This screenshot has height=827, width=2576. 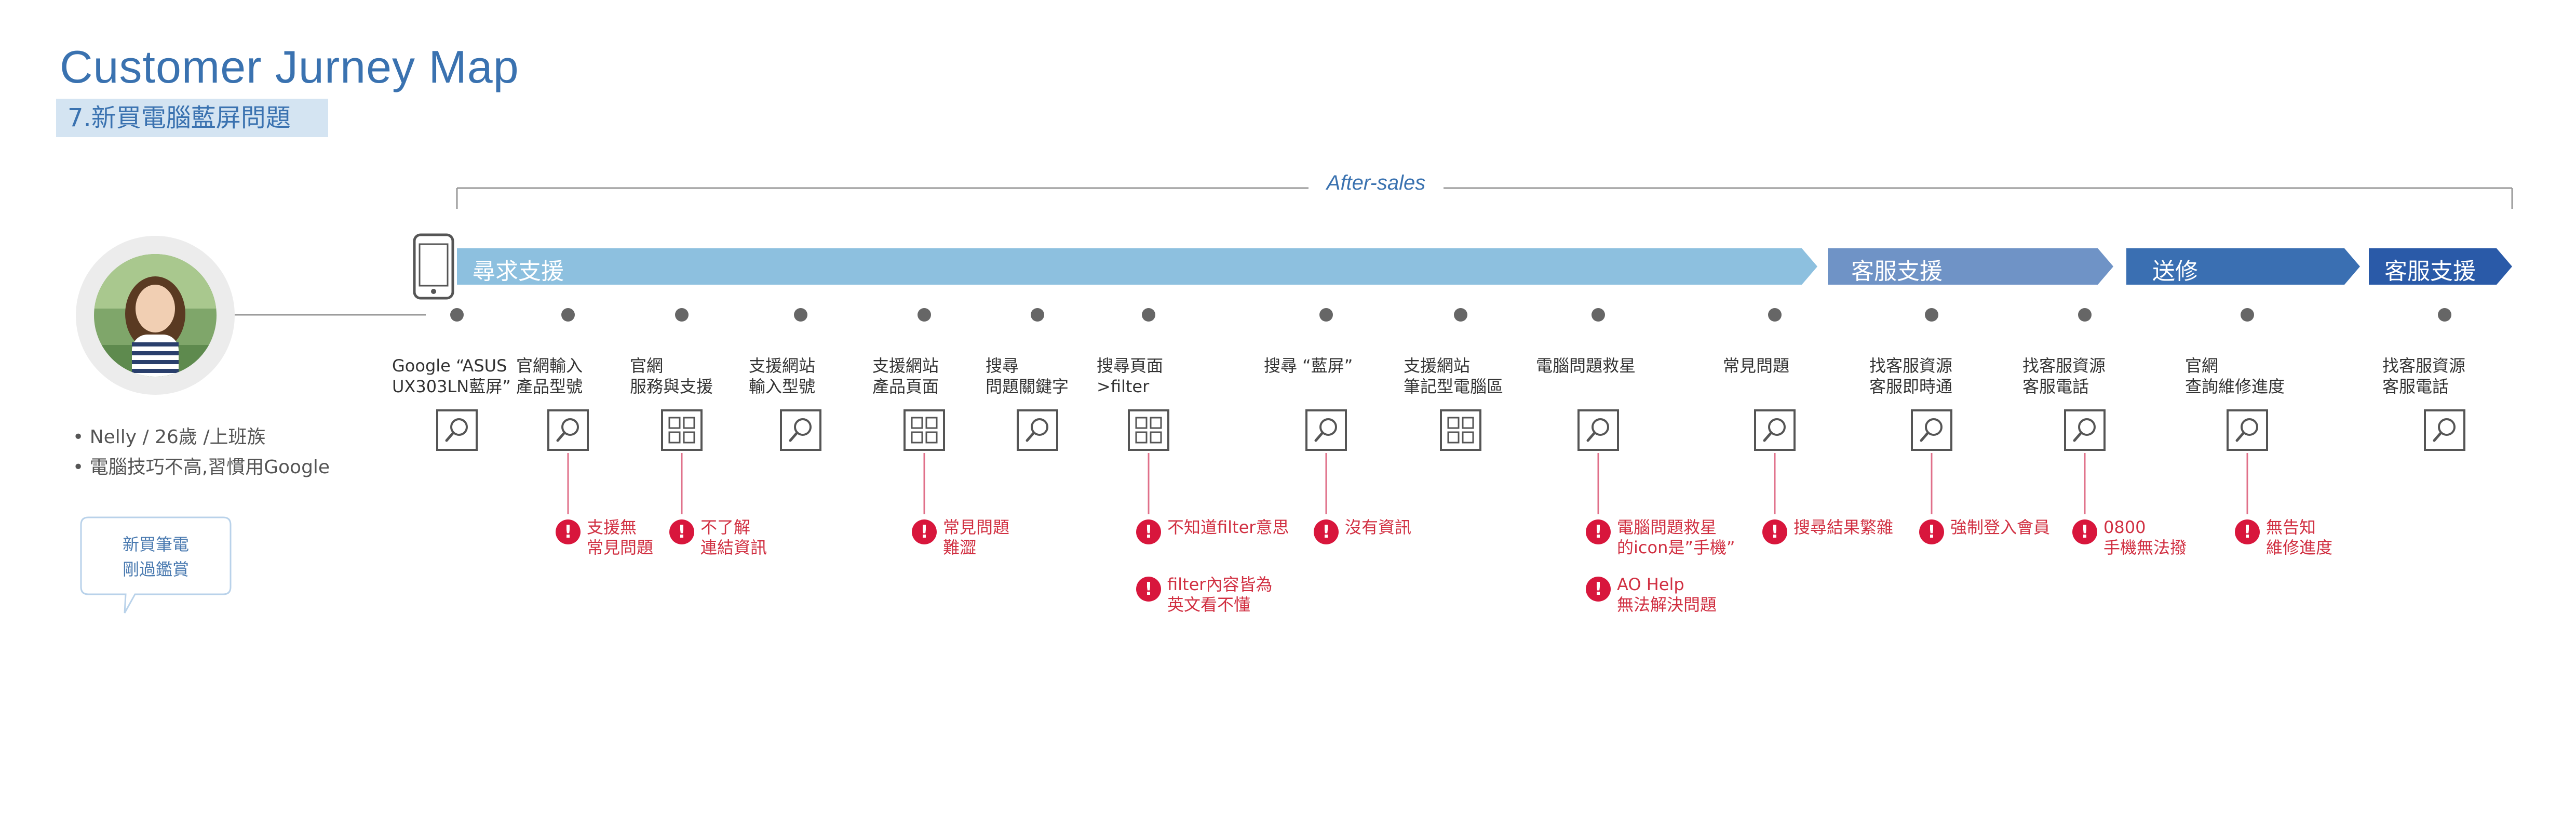 I want to click on pain-point-text: 強制登入會員, so click(x=2000, y=527).